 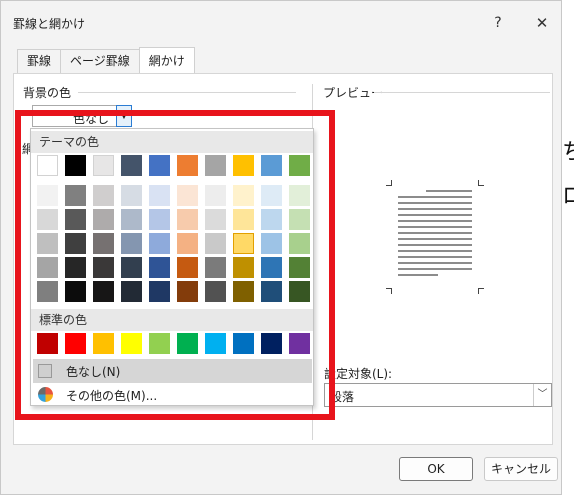 What do you see at coordinates (542, 395) in the screenshot?
I see `chevron-down-icon: ﹀` at bounding box center [542, 395].